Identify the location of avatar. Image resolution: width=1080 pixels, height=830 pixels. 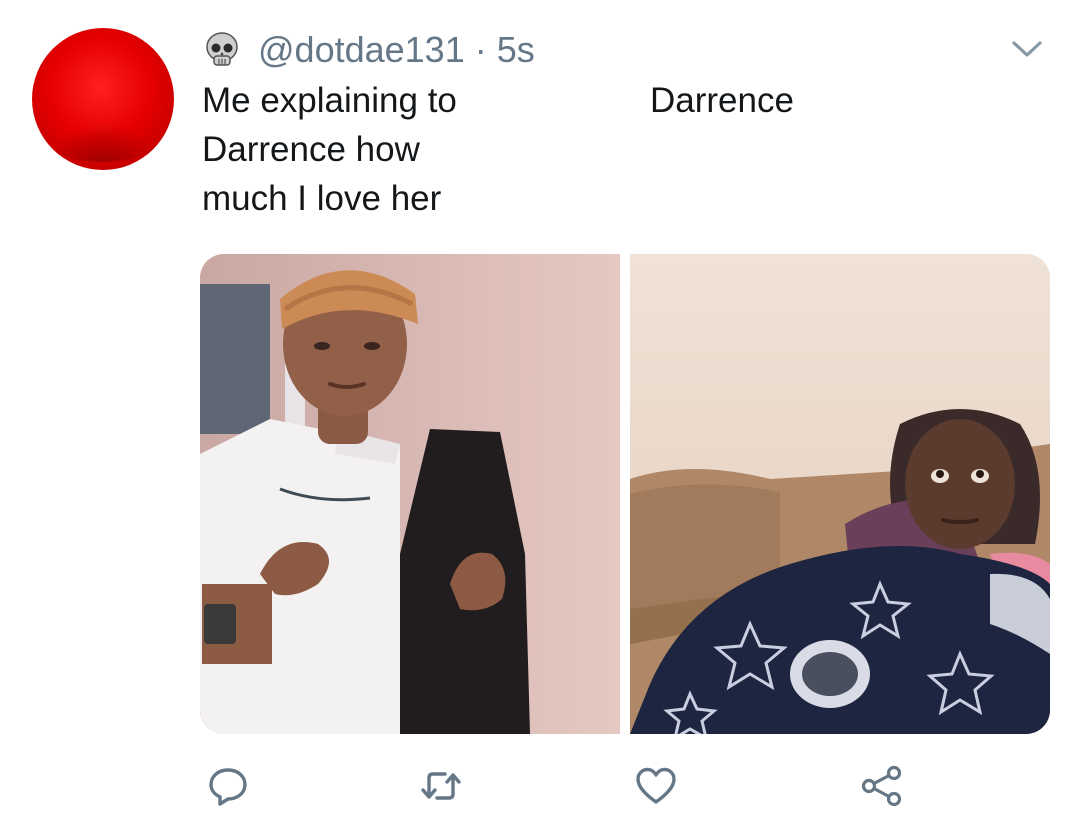
(103, 99).